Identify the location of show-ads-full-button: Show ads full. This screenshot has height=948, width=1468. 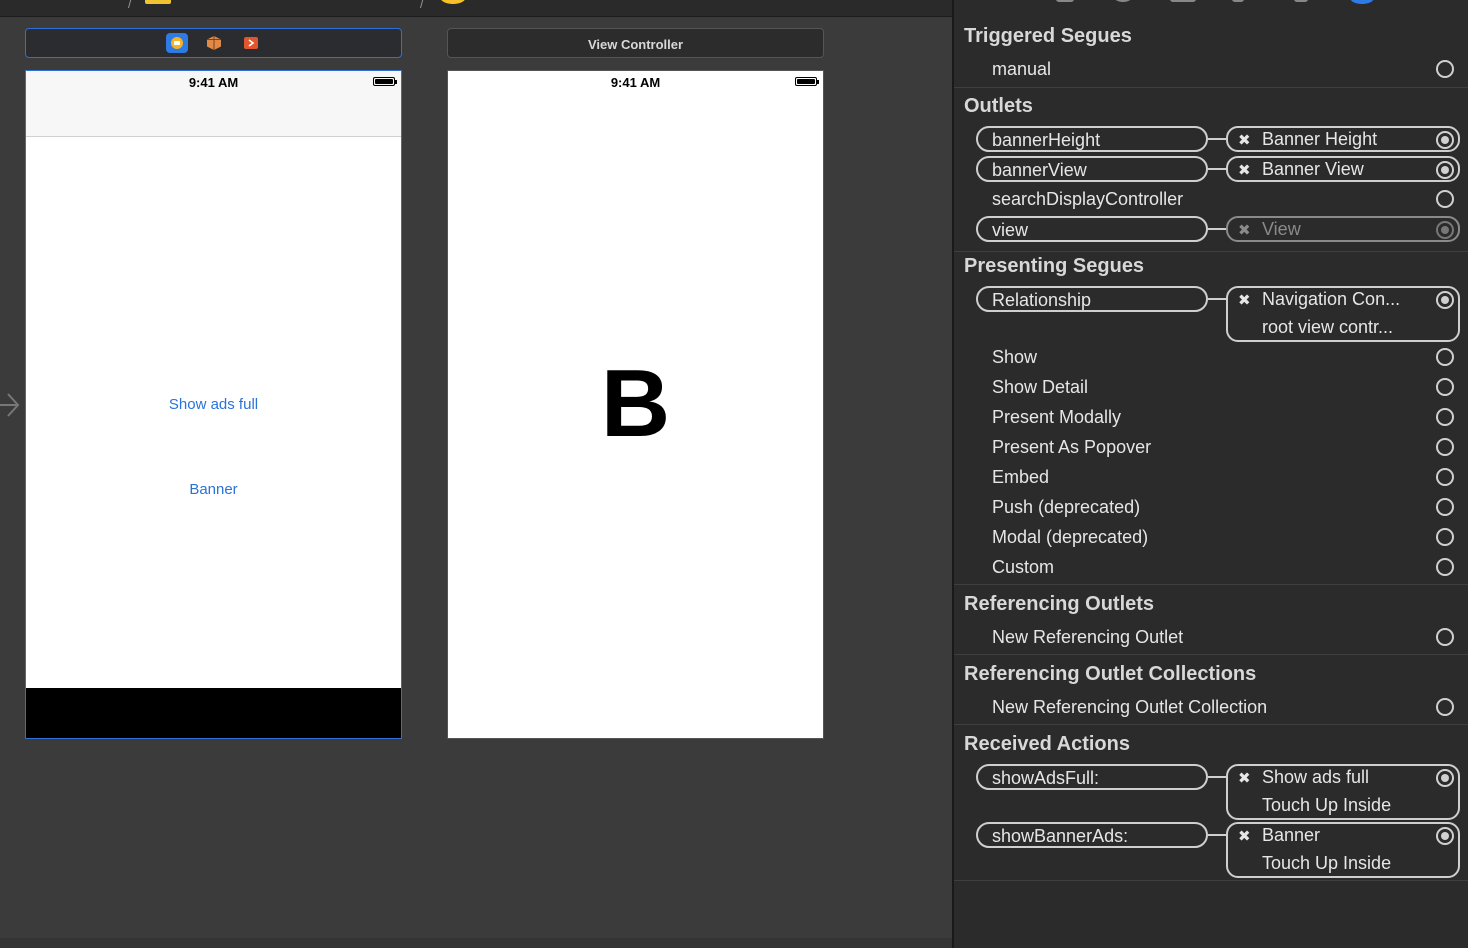
(213, 404).